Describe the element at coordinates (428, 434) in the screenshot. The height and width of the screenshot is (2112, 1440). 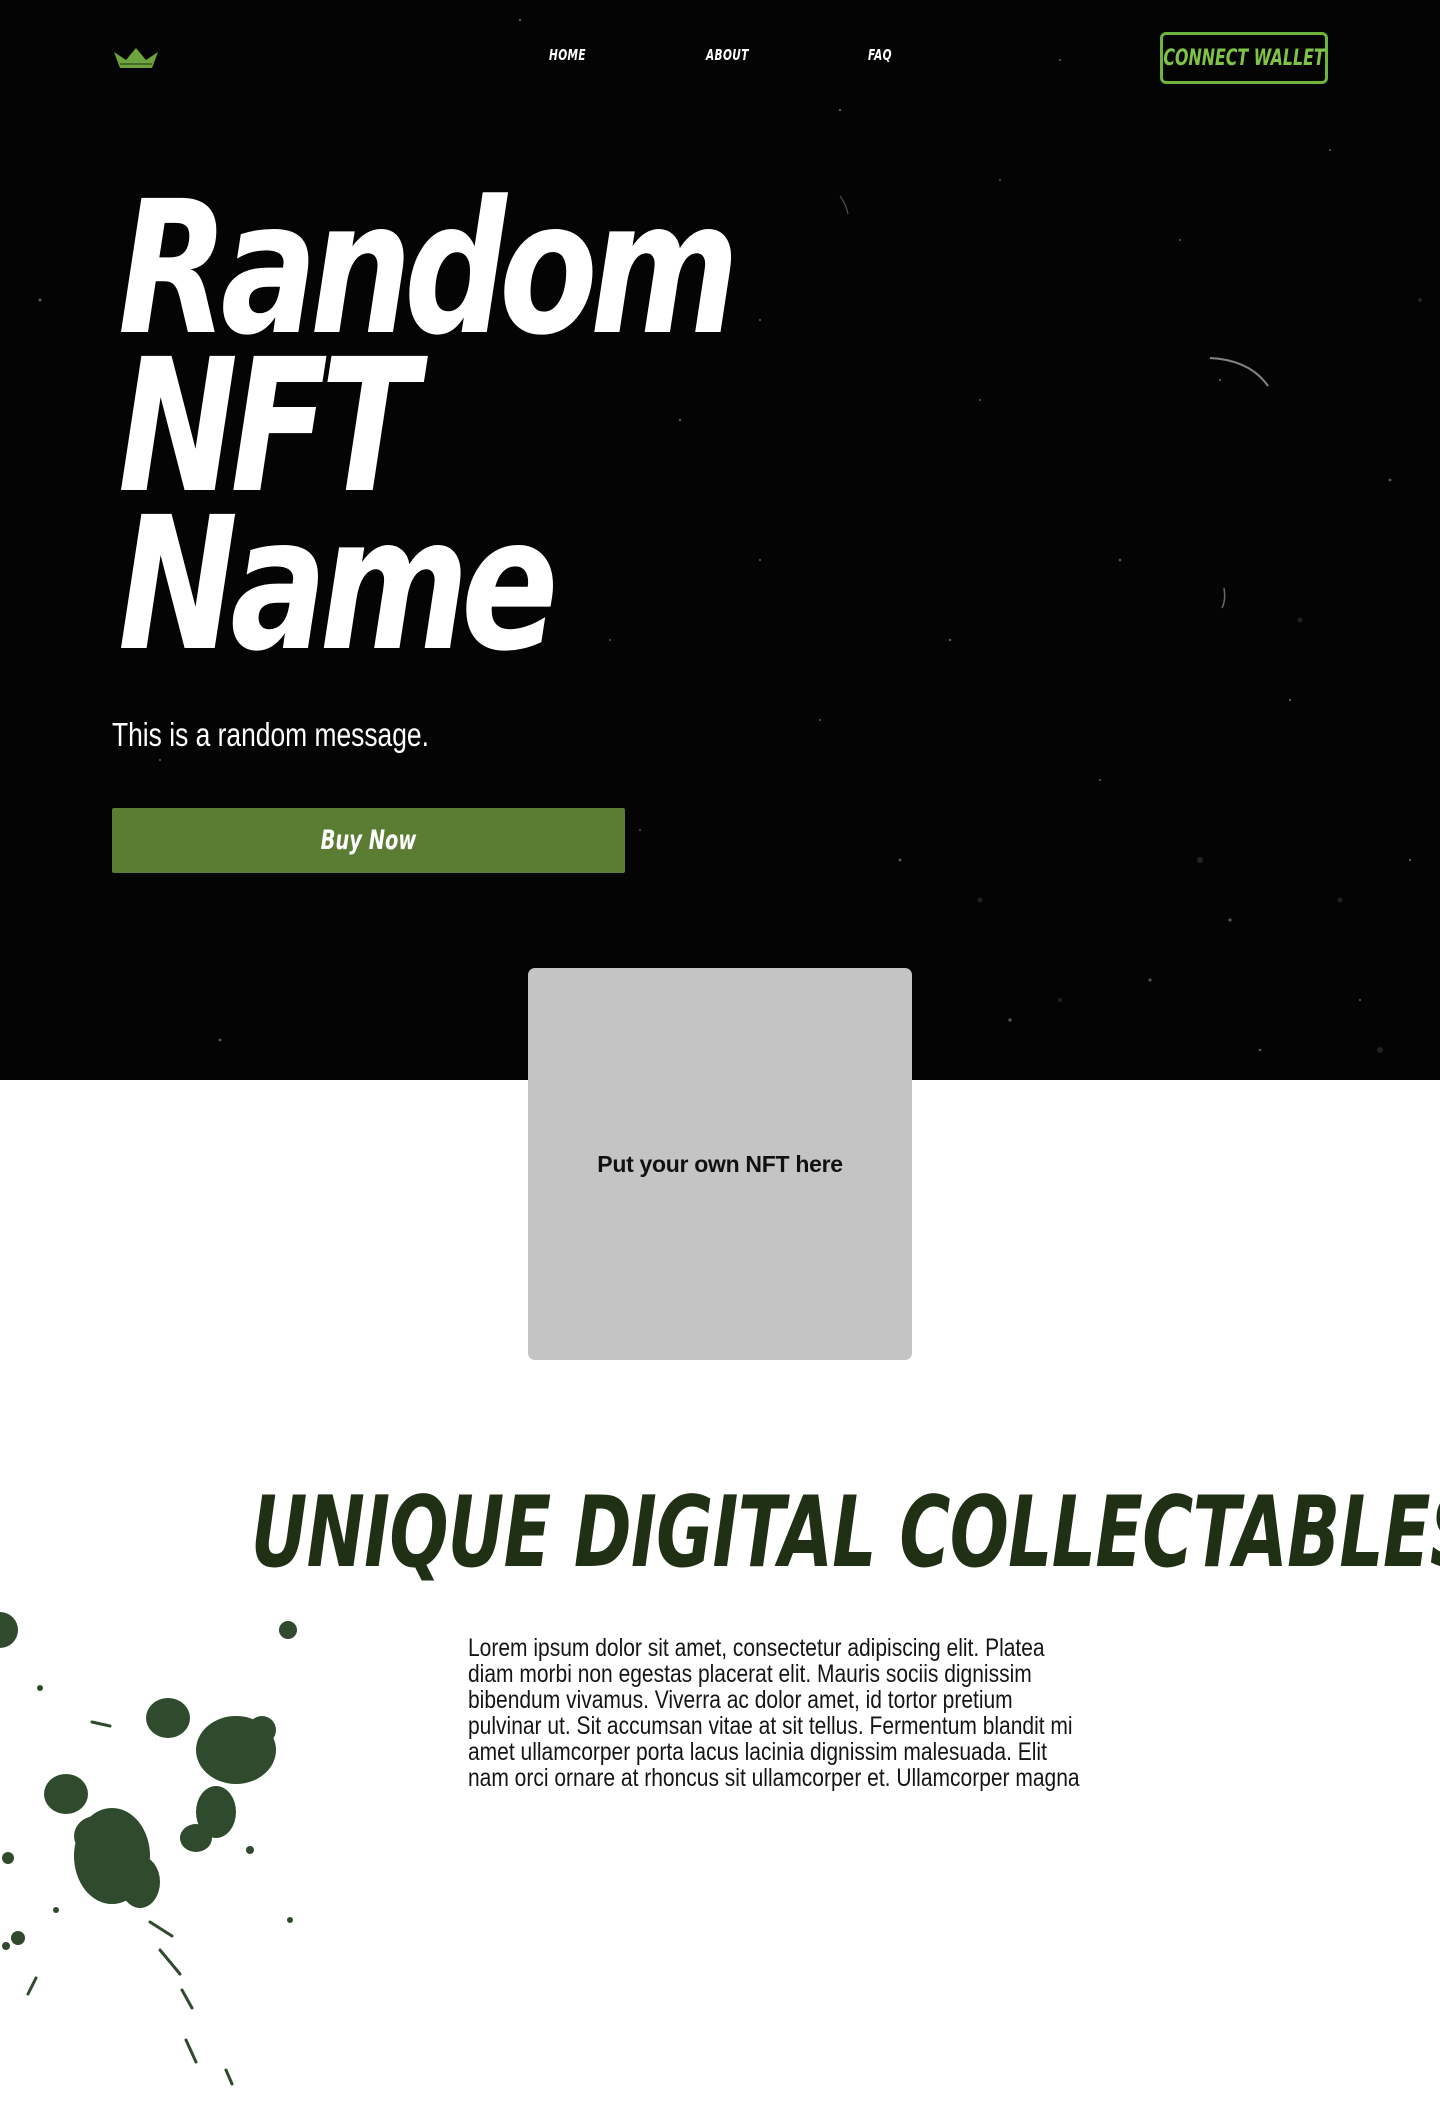
I see `hero-title: Random NFT Name` at that location.